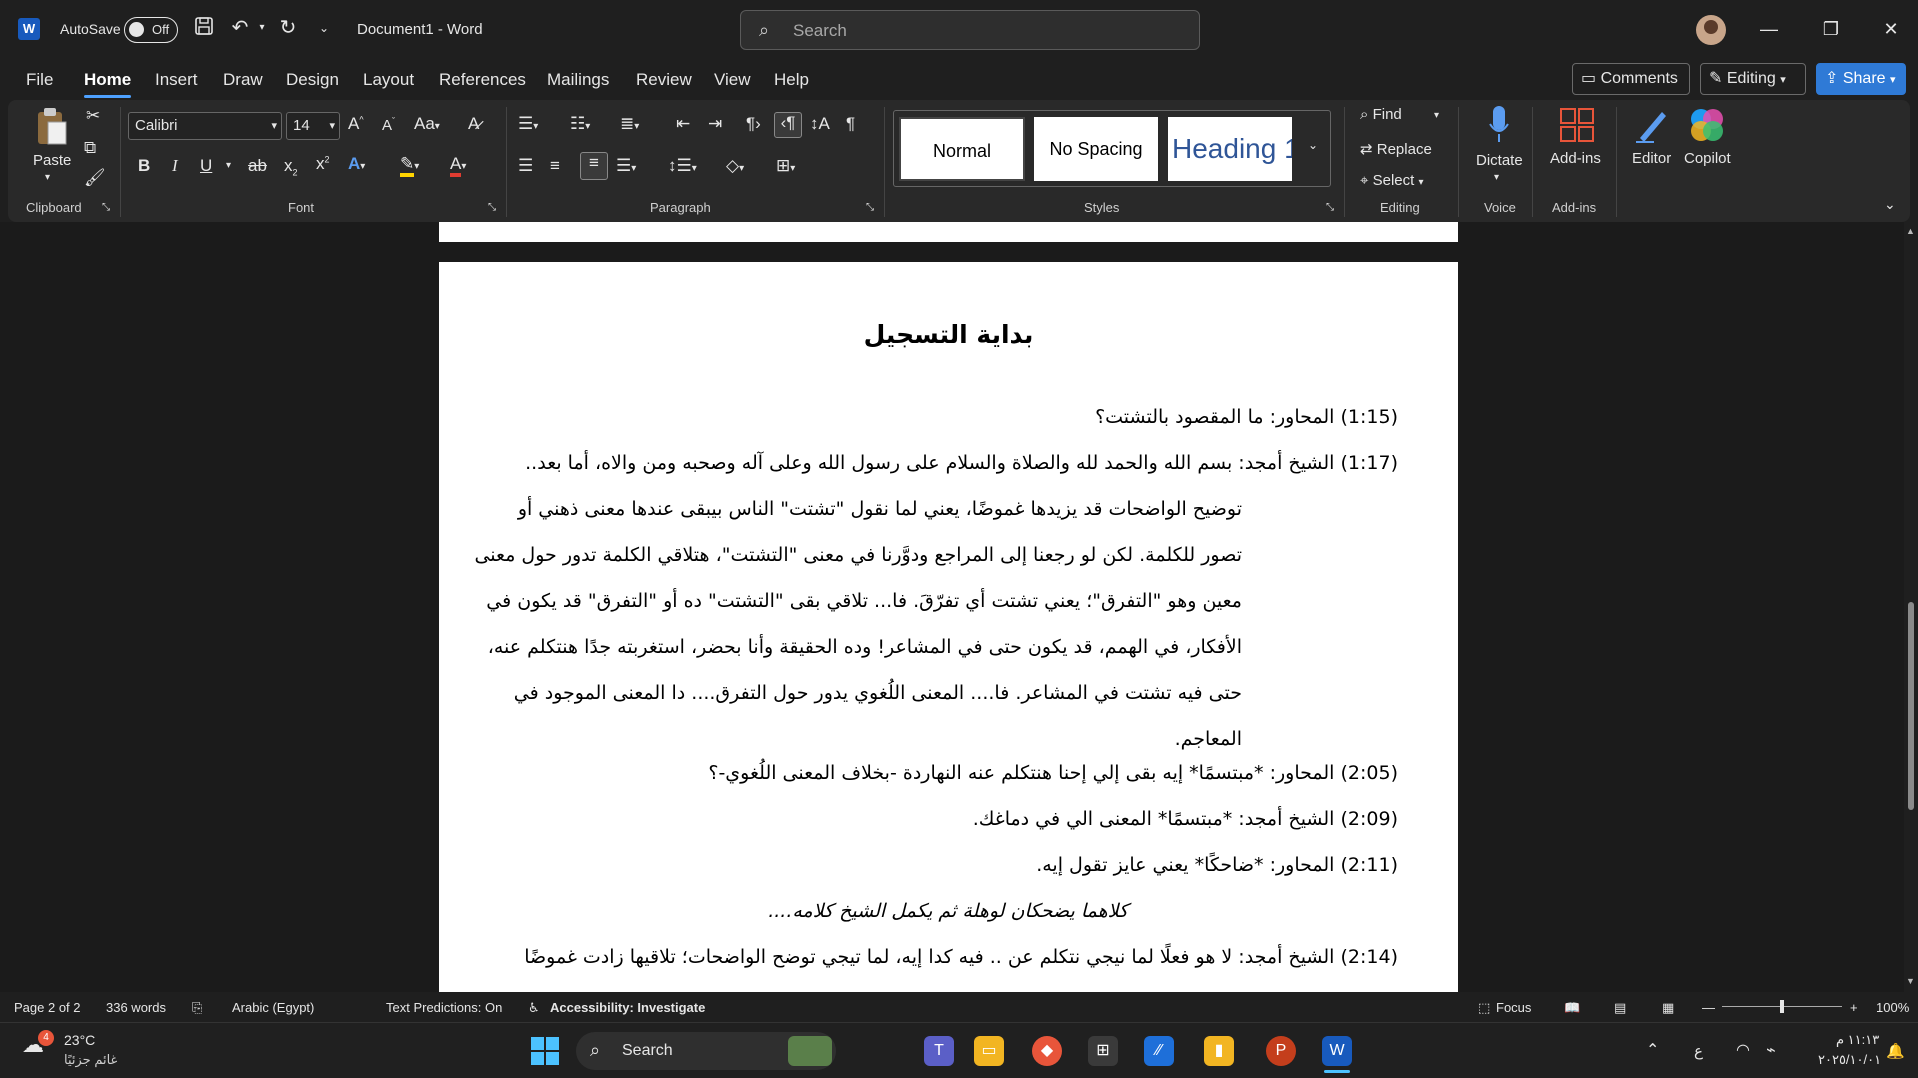  What do you see at coordinates (1892, 1007) in the screenshot?
I see `zoom-level: 100%` at bounding box center [1892, 1007].